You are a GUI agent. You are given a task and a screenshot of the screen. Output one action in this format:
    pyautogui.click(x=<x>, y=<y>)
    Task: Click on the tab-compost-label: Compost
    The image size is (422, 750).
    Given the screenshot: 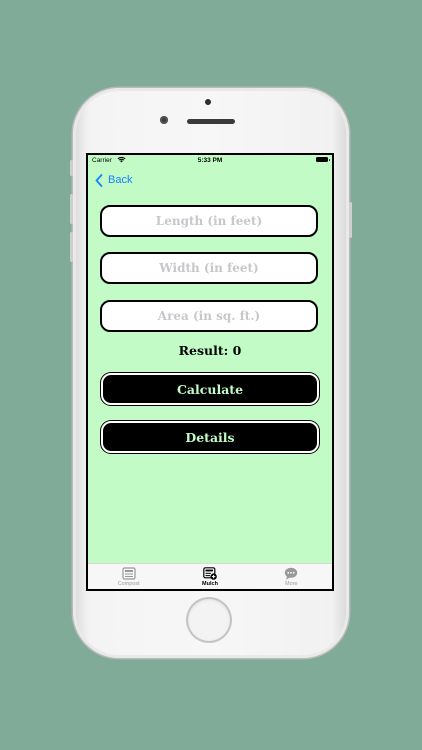 What is the action you would take?
    pyautogui.click(x=128, y=584)
    